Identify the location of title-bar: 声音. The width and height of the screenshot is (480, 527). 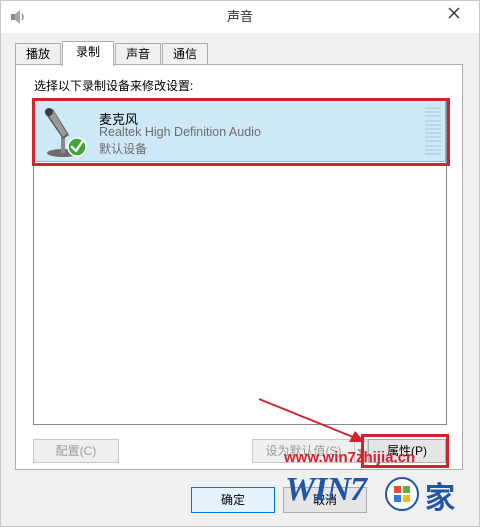
(240, 17).